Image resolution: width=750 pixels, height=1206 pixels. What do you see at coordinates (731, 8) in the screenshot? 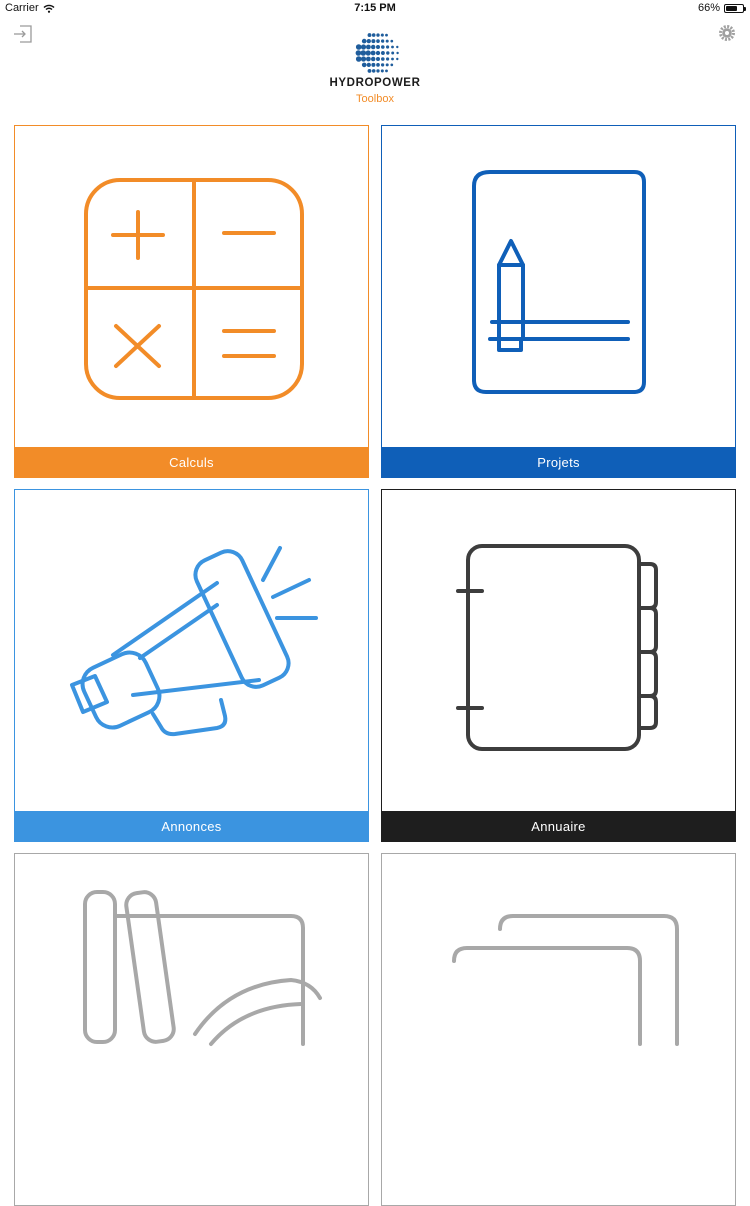
I see `battery-level` at bounding box center [731, 8].